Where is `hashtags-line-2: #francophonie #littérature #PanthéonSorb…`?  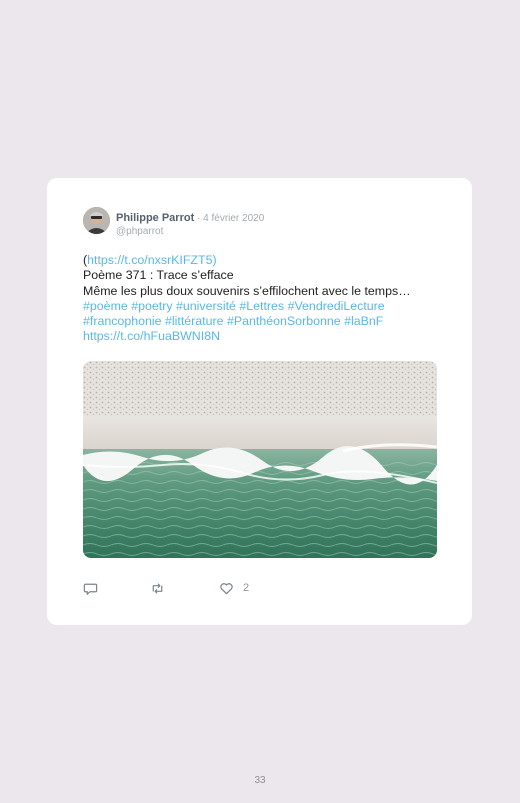
hashtags-line-2: #francophonie #littérature #PanthéonSorb… is located at coordinates (263, 321).